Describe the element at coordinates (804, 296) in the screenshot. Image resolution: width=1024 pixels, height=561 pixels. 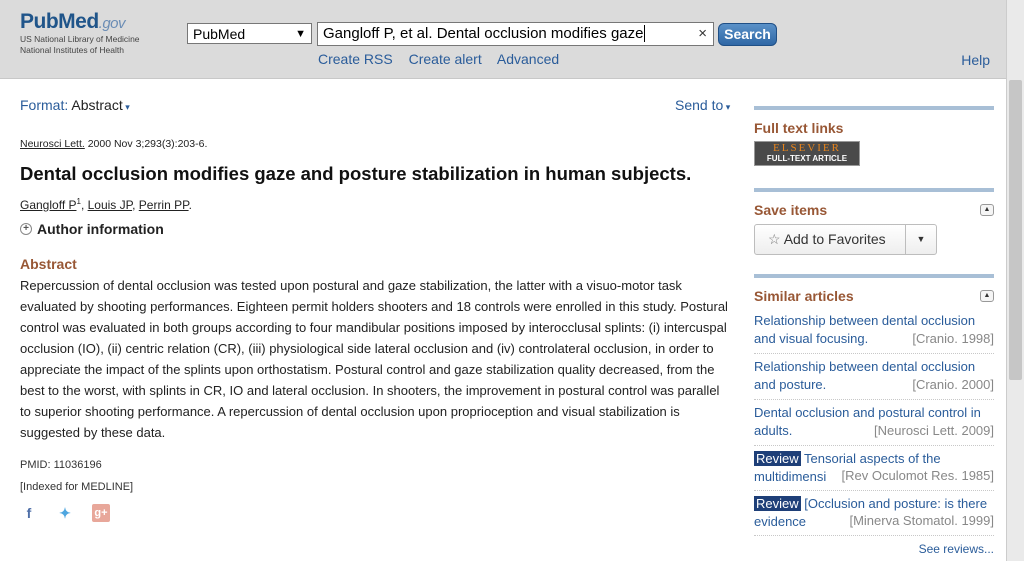
I see `similar-articles-label: Similar articles` at that location.